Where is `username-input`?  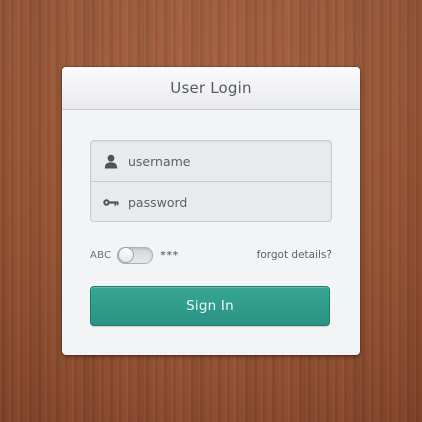
username-input is located at coordinates (228, 161).